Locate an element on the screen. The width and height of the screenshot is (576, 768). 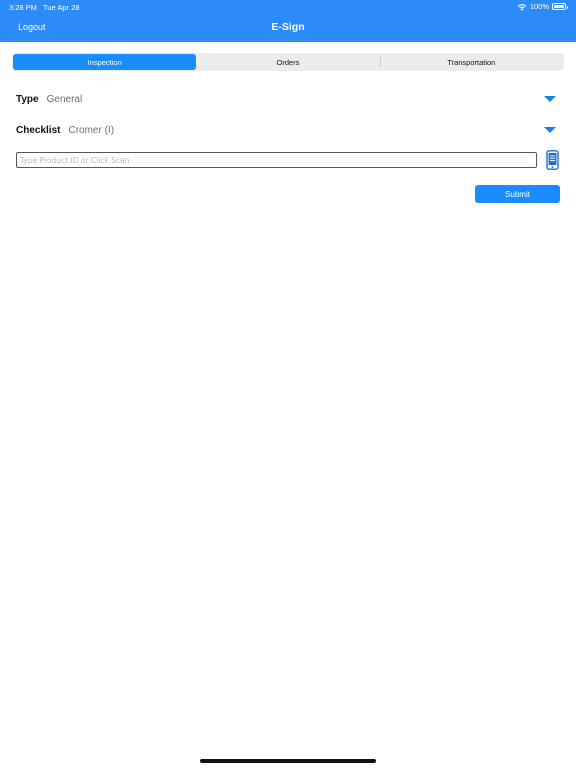
checklist-value: Cromer (I) is located at coordinates (91, 130).